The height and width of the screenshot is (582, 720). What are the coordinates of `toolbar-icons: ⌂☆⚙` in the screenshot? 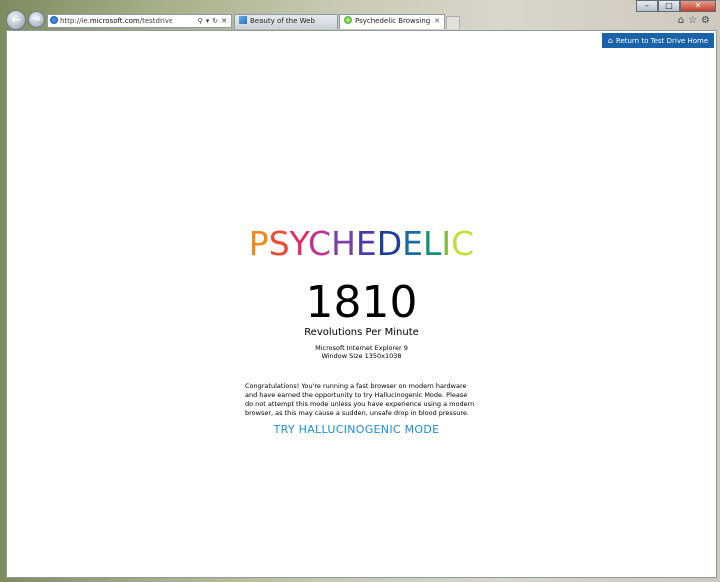 It's located at (696, 20).